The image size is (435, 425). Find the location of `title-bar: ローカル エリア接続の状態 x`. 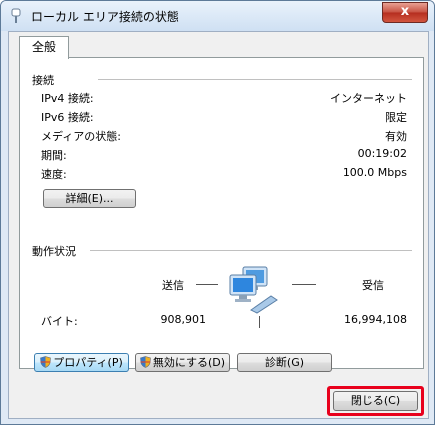

title-bar: ローカル エリア接続の状態 x is located at coordinates (217, 16).